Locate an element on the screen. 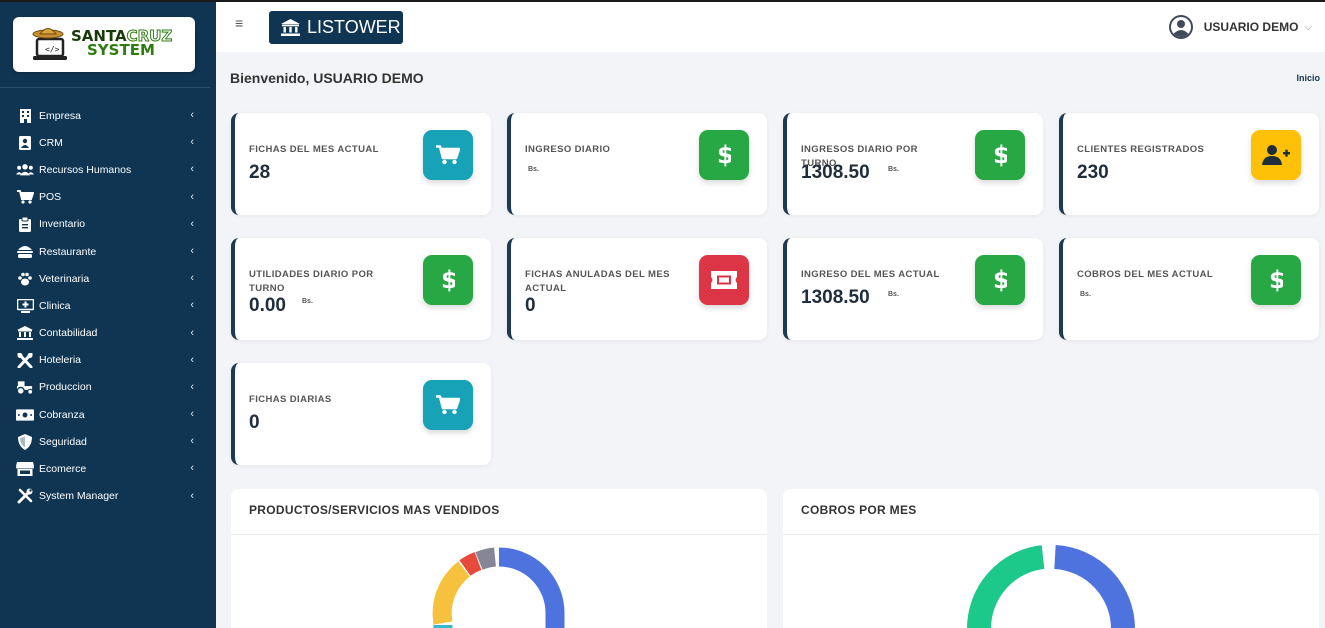  page-title: Bienvenido, USUARIO DEMO is located at coordinates (327, 78).